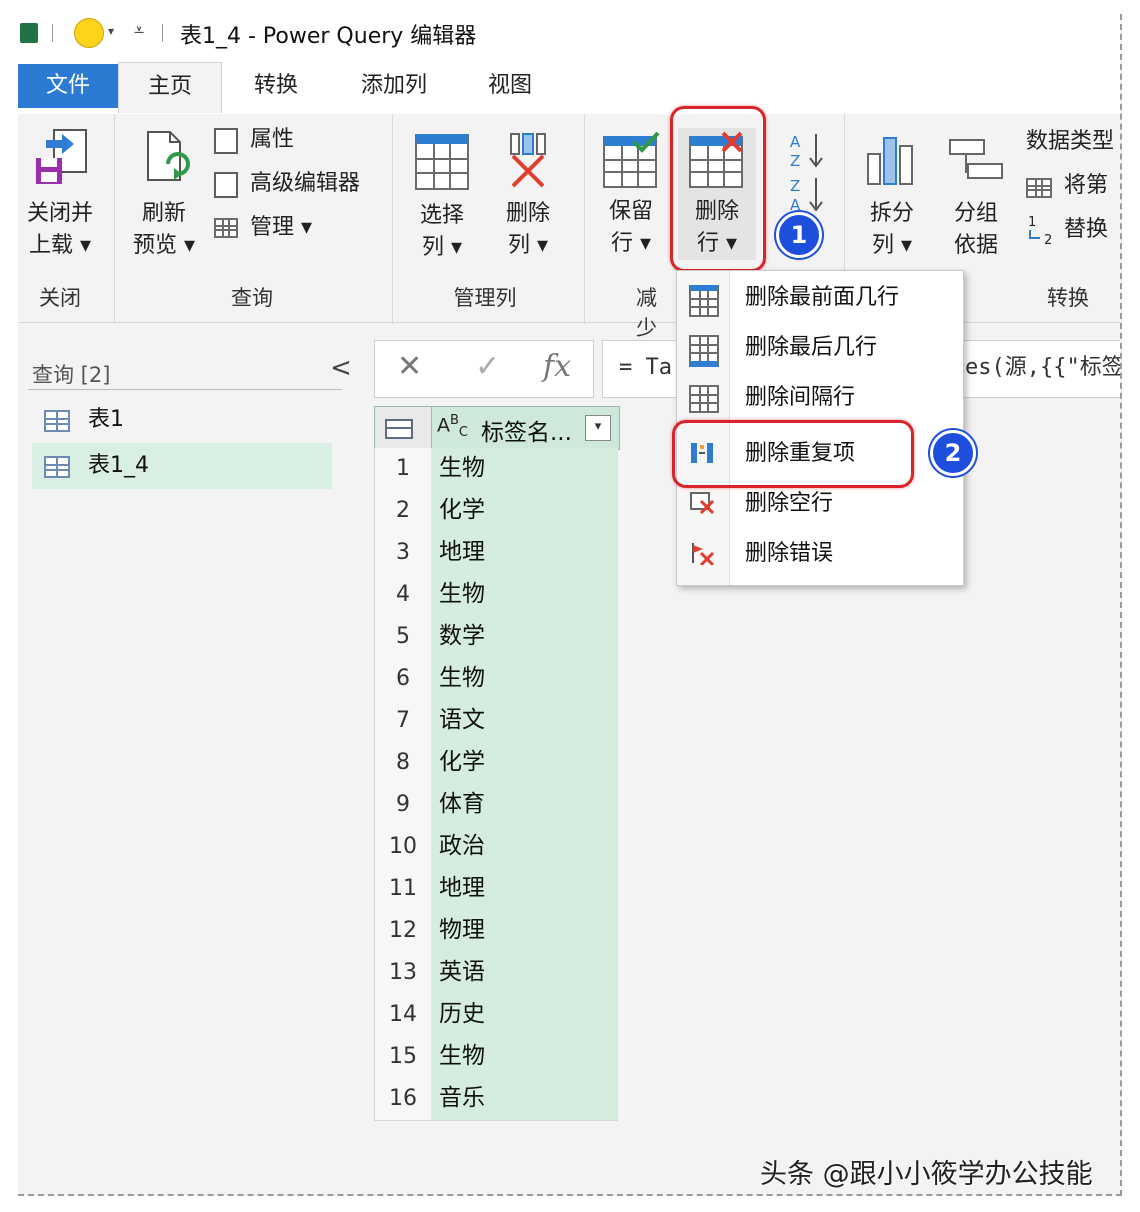 The height and width of the screenshot is (1212, 1140). I want to click on manage-label: 管理 ▾, so click(281, 227).